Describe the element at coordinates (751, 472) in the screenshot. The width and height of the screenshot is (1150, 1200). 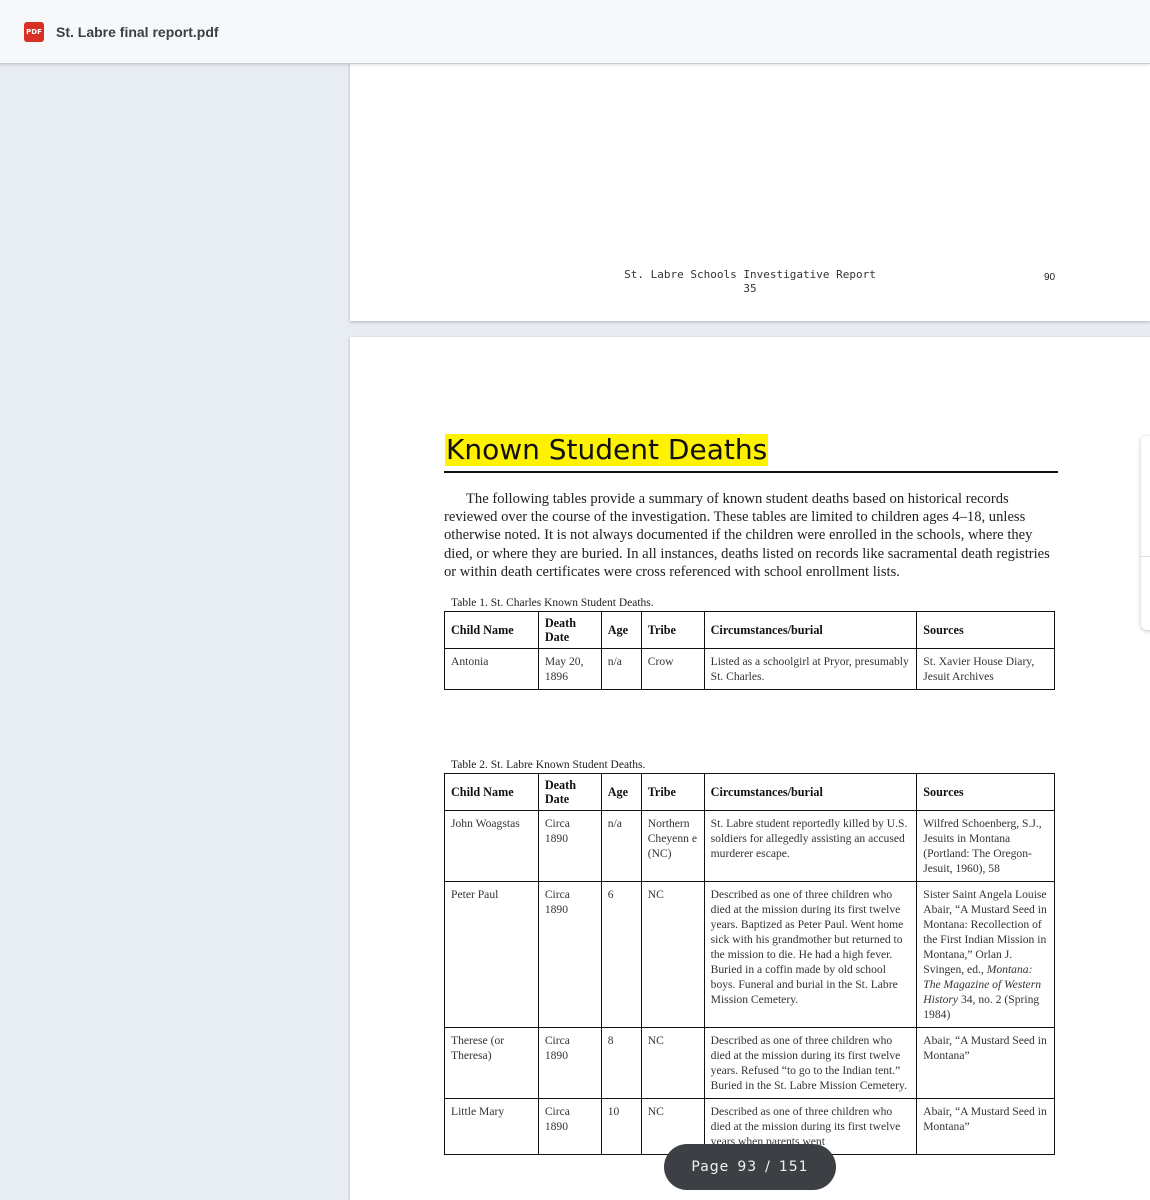
I see `heading-divider` at that location.